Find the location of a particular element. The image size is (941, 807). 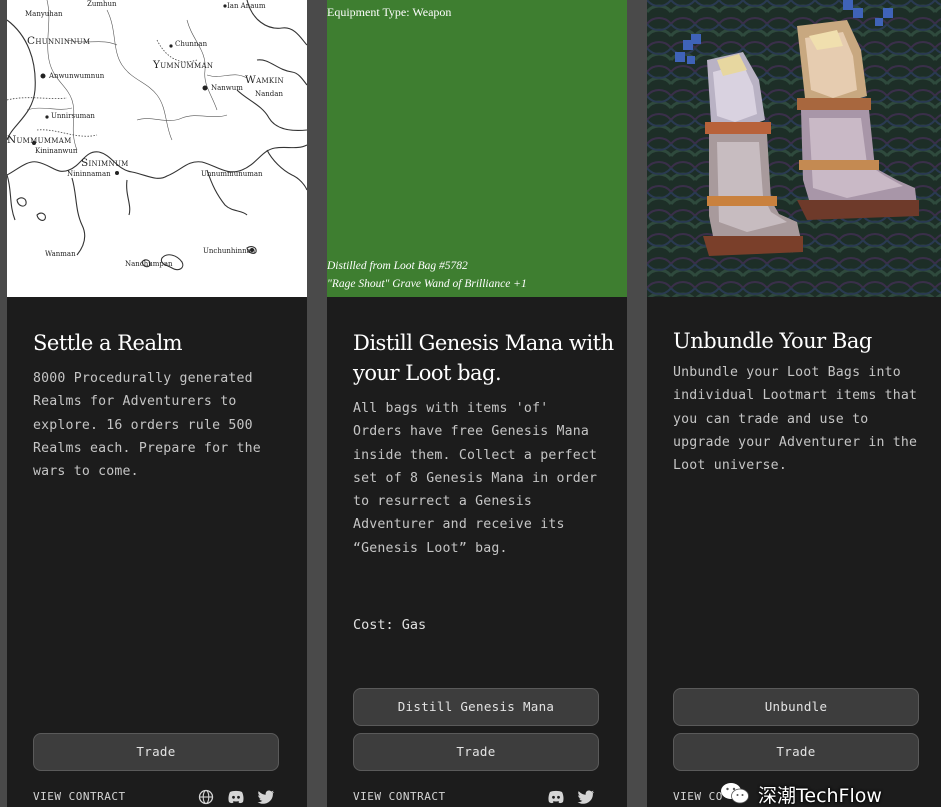

distilled-from-text: Distilled from Loot Bag #5782 is located at coordinates (397, 266).